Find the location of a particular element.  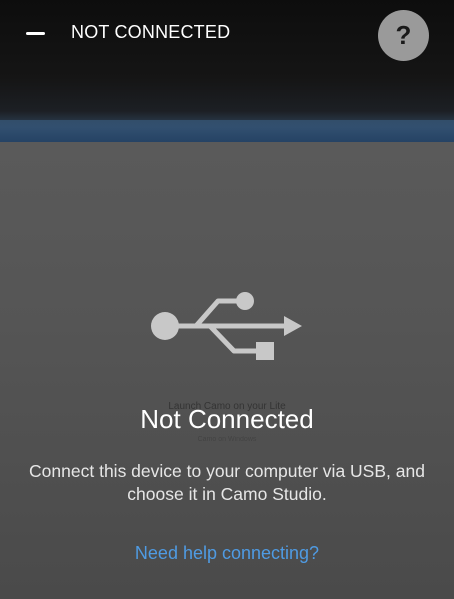

header-accent-strip is located at coordinates (227, 131).